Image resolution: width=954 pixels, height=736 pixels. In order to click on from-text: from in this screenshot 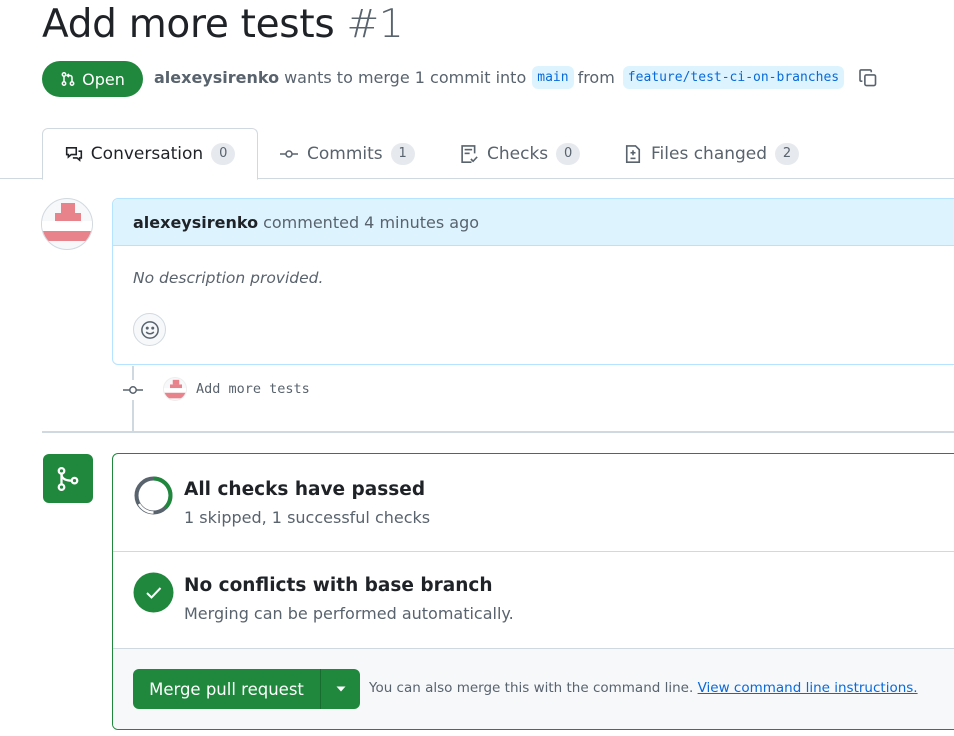, I will do `click(596, 77)`.